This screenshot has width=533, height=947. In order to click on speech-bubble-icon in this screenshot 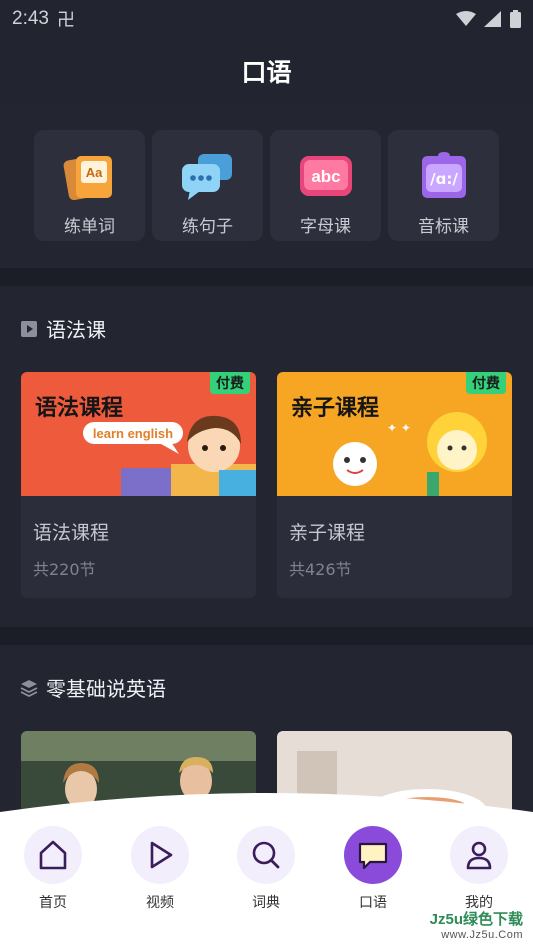, I will do `click(373, 856)`.